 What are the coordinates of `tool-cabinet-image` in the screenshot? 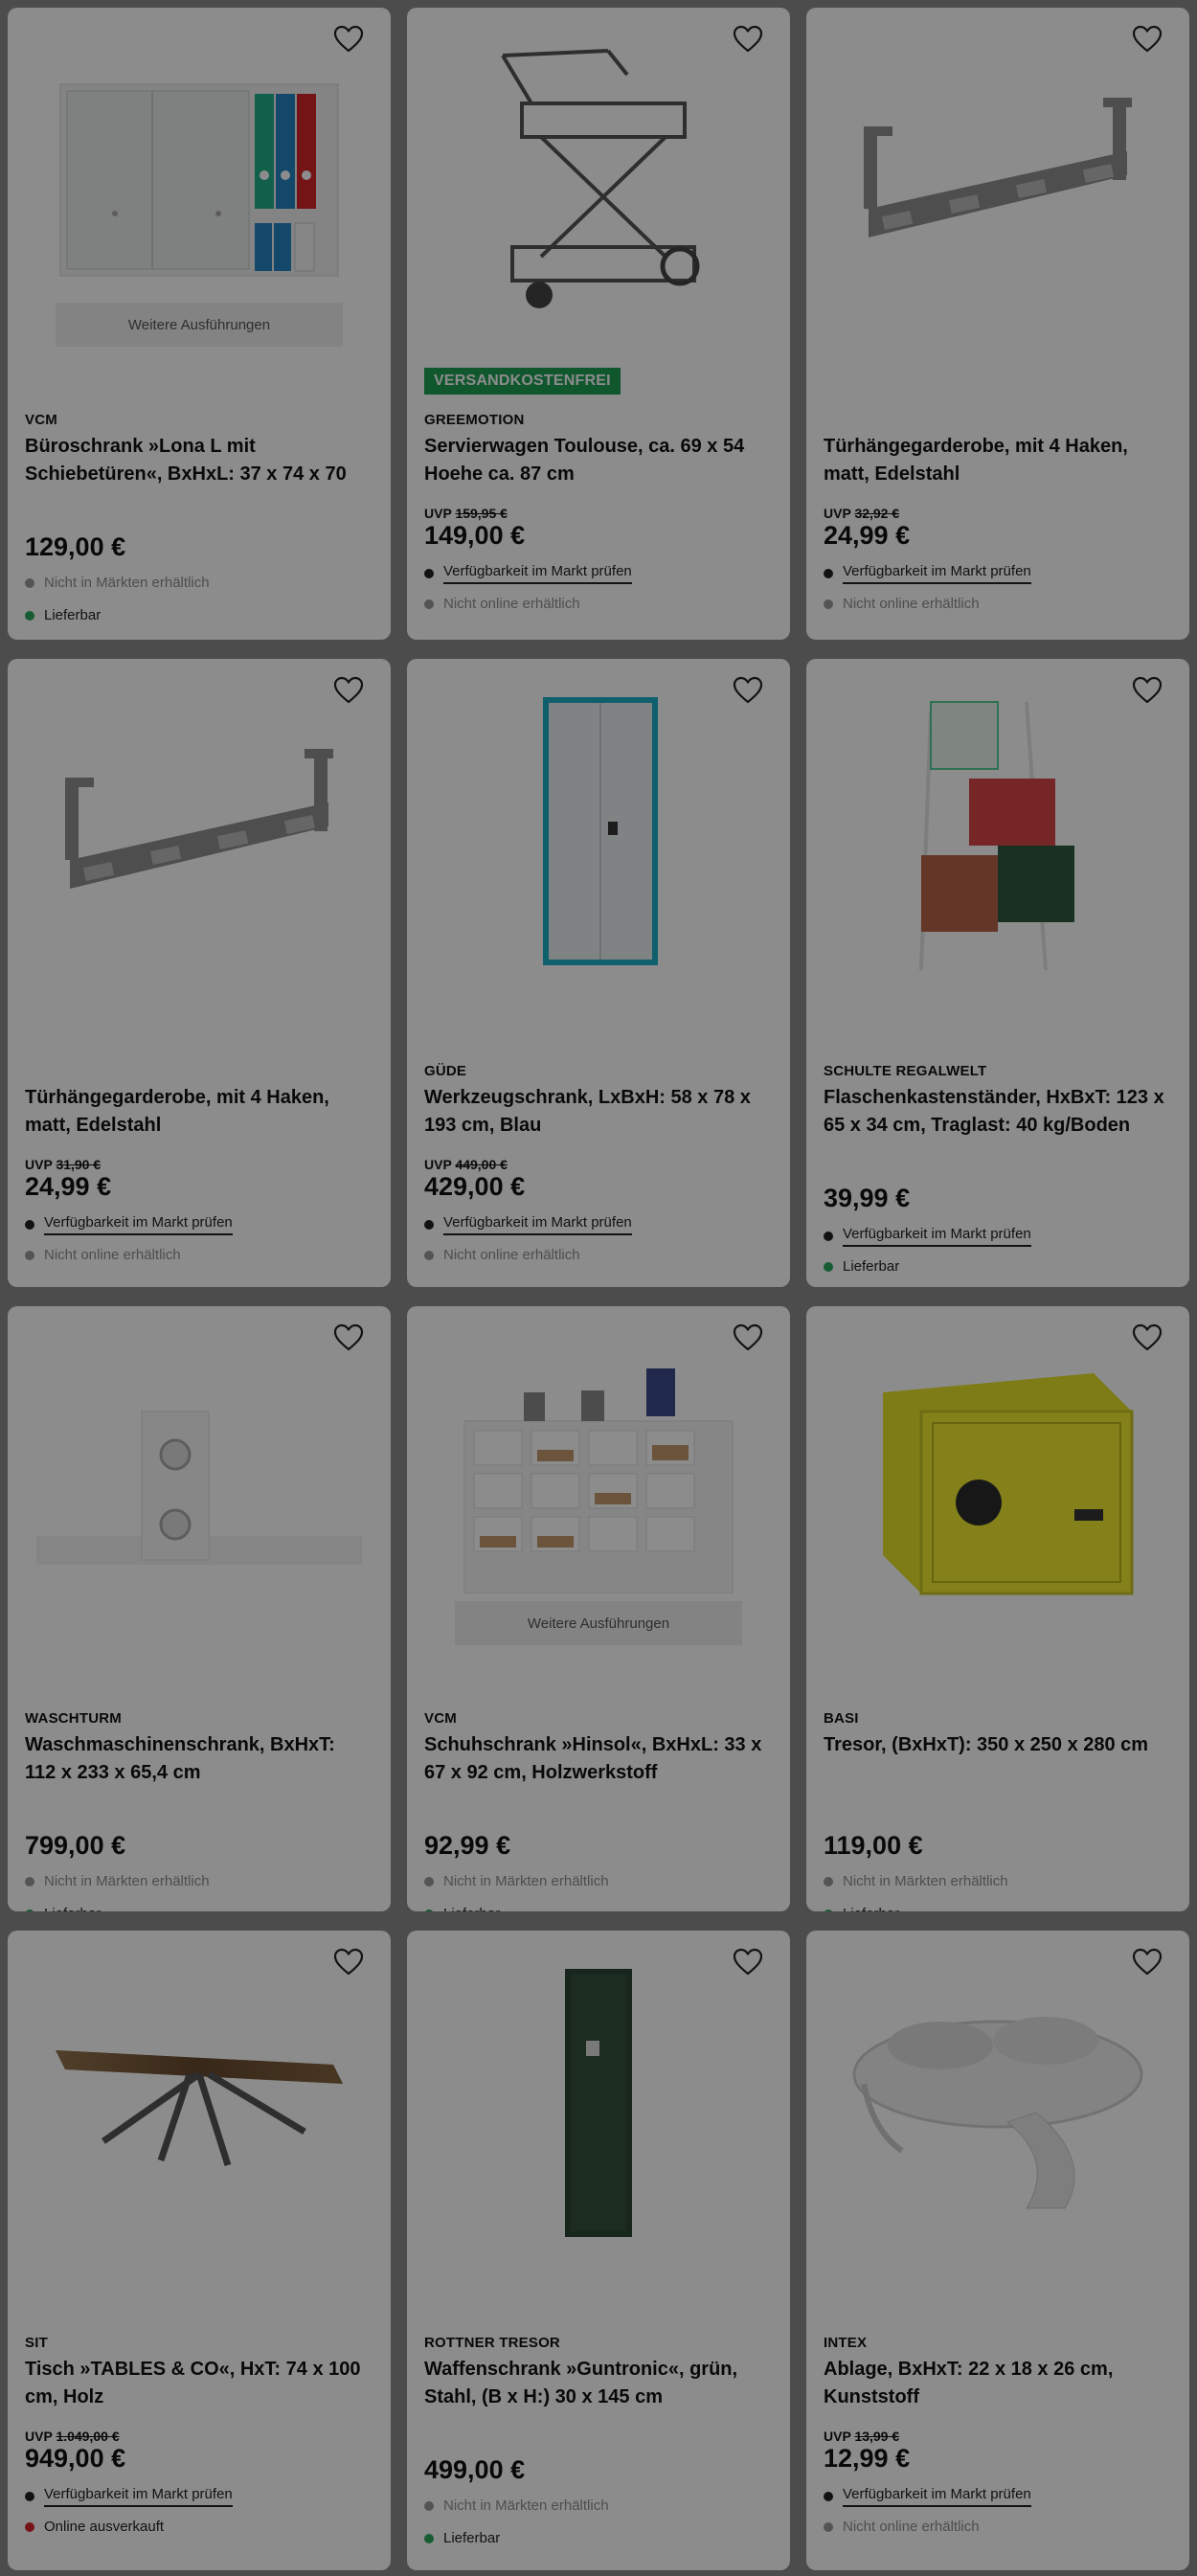 It's located at (598, 831).